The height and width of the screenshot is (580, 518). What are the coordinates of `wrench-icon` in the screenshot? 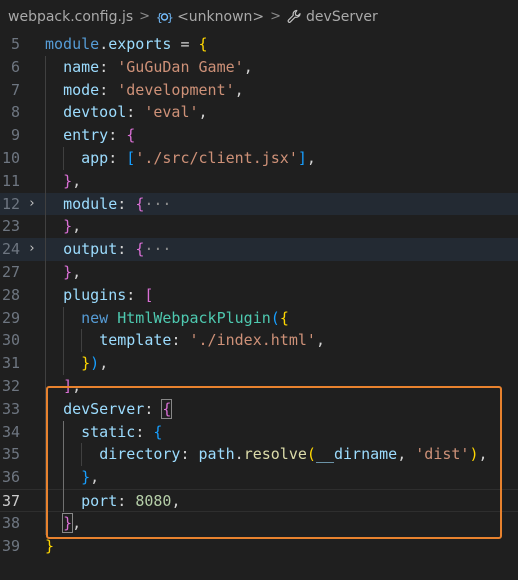 It's located at (294, 16).